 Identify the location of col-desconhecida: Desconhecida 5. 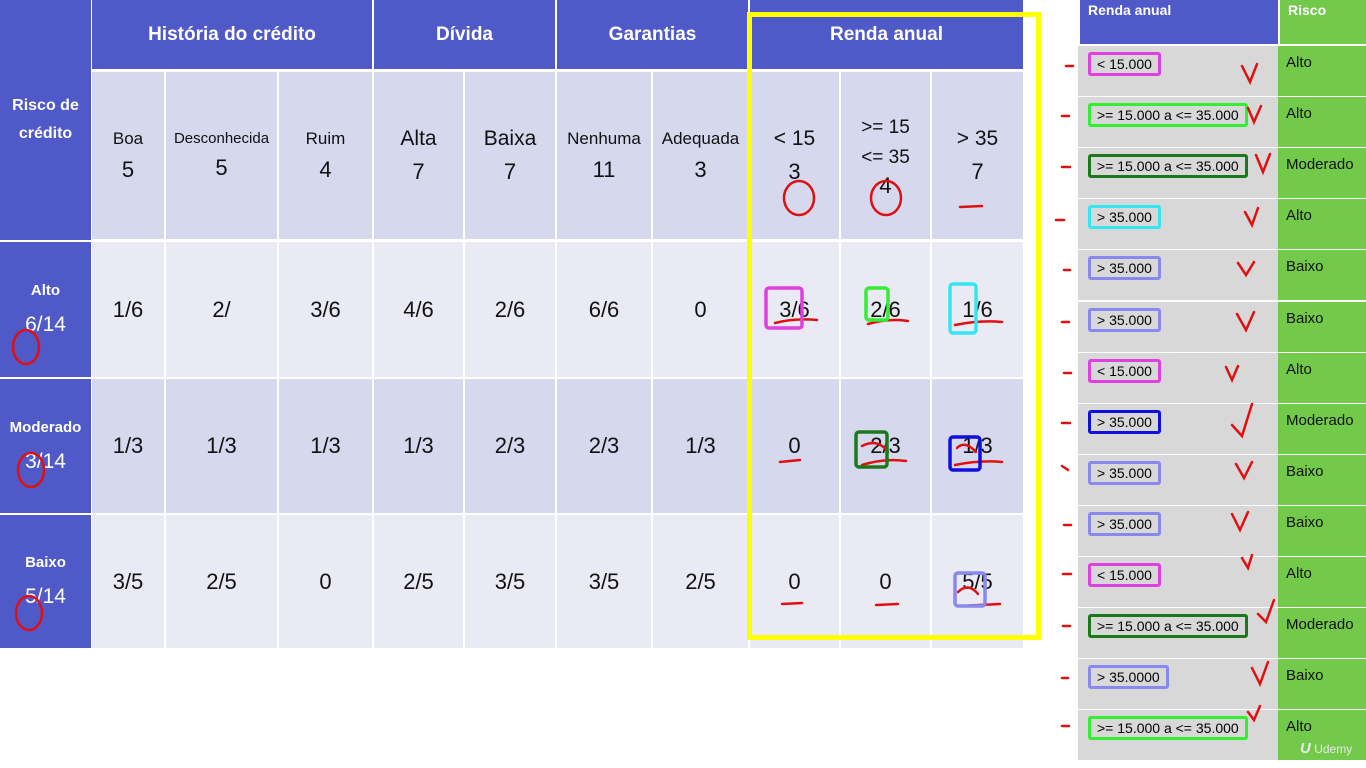
(221, 155).